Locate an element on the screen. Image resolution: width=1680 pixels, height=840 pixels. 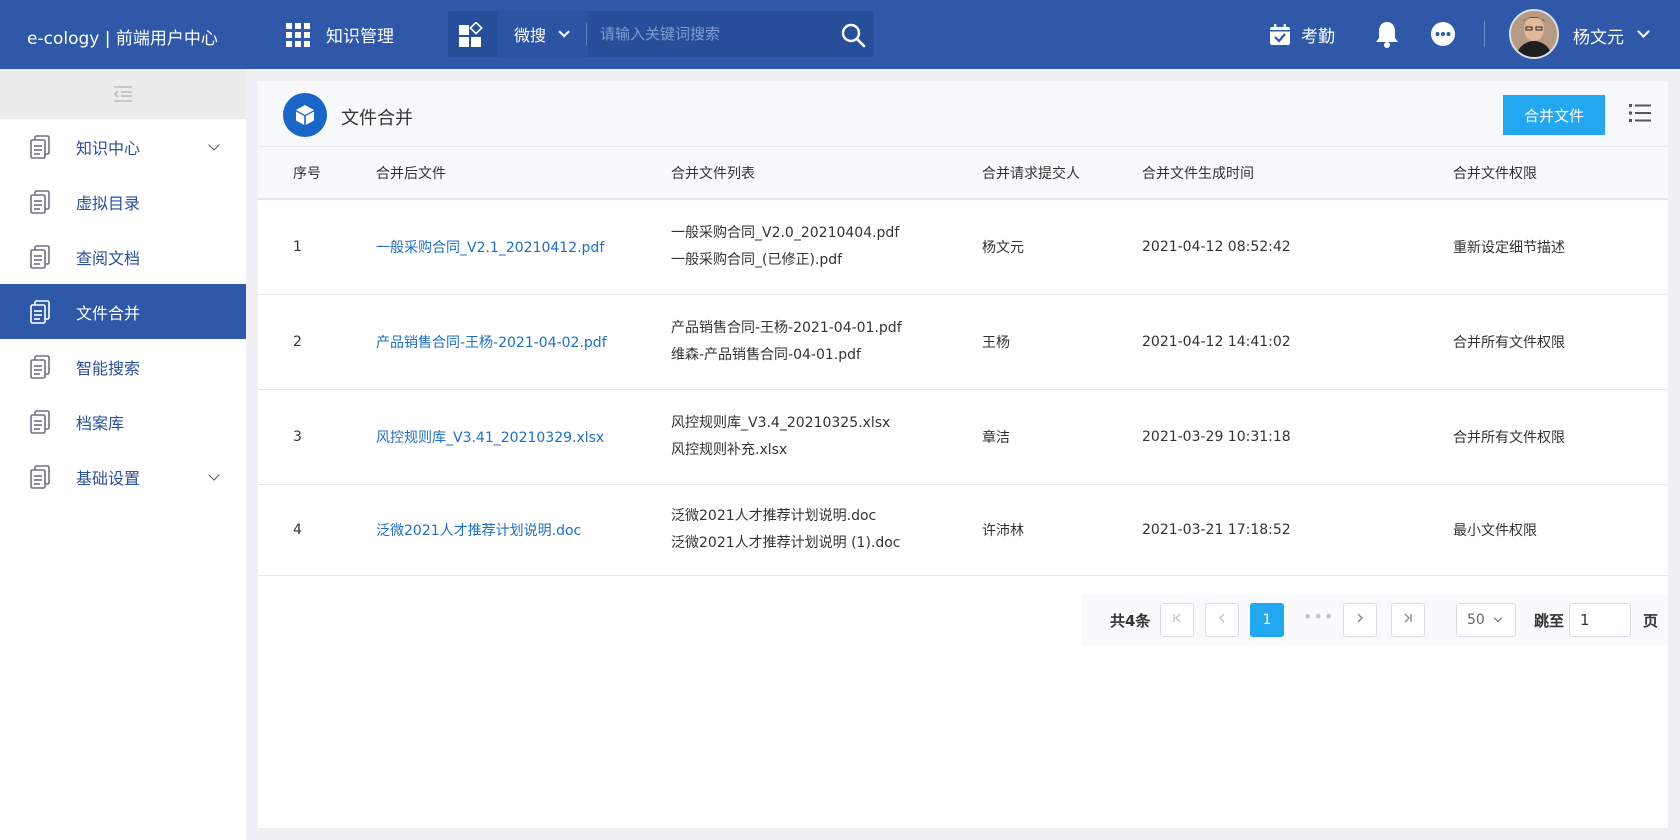
col-header: 合并文件权限 is located at coordinates (1560, 173).